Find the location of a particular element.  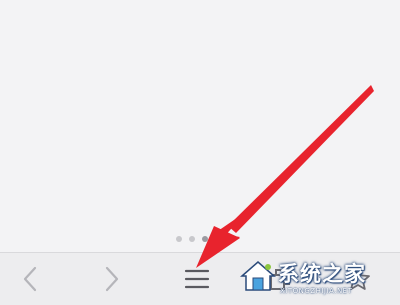

back-button is located at coordinates (30, 279).